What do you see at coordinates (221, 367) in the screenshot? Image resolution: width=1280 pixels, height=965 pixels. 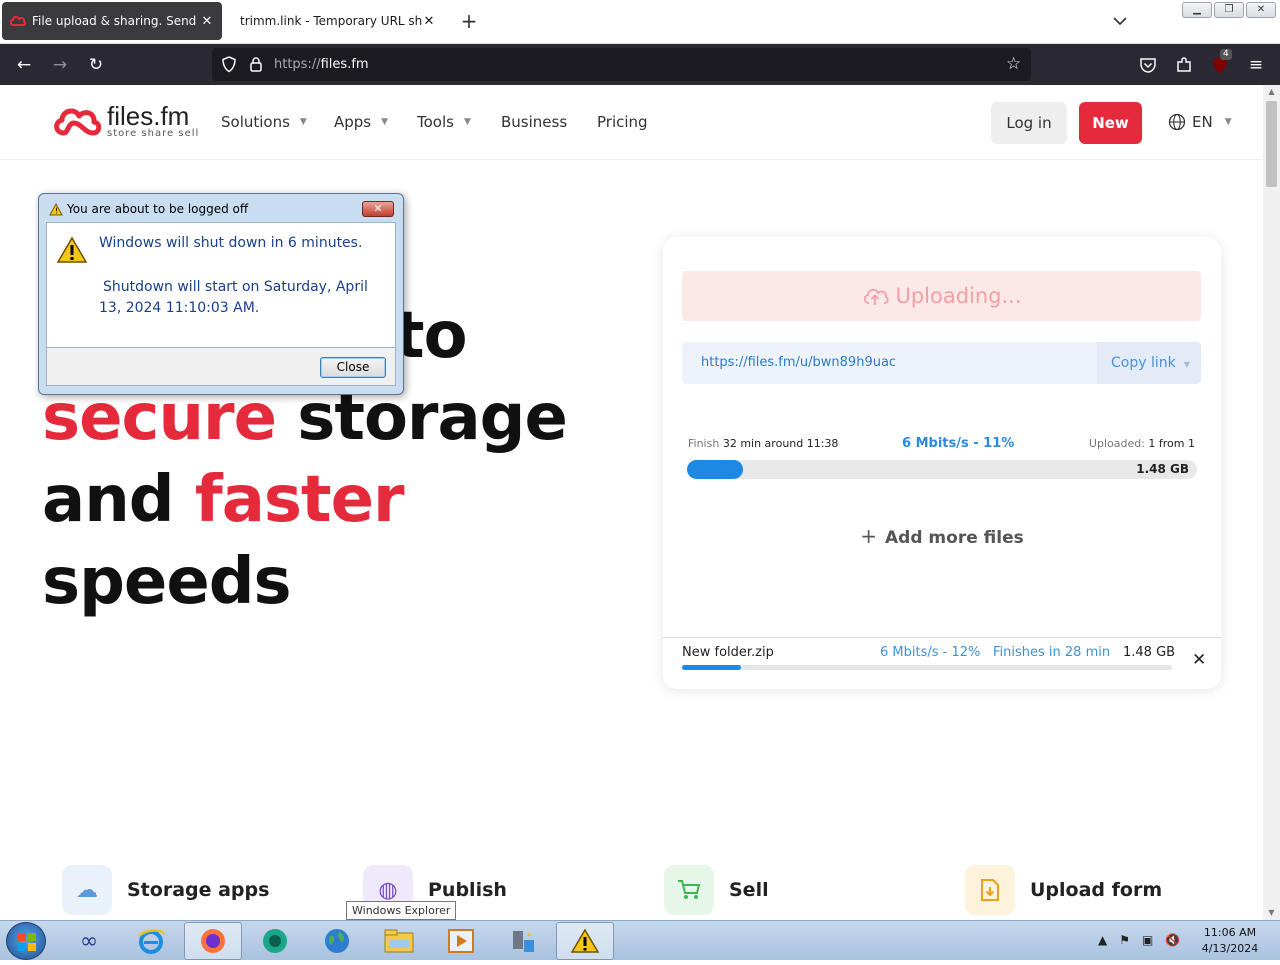 I see `dialog-footer: Close` at bounding box center [221, 367].